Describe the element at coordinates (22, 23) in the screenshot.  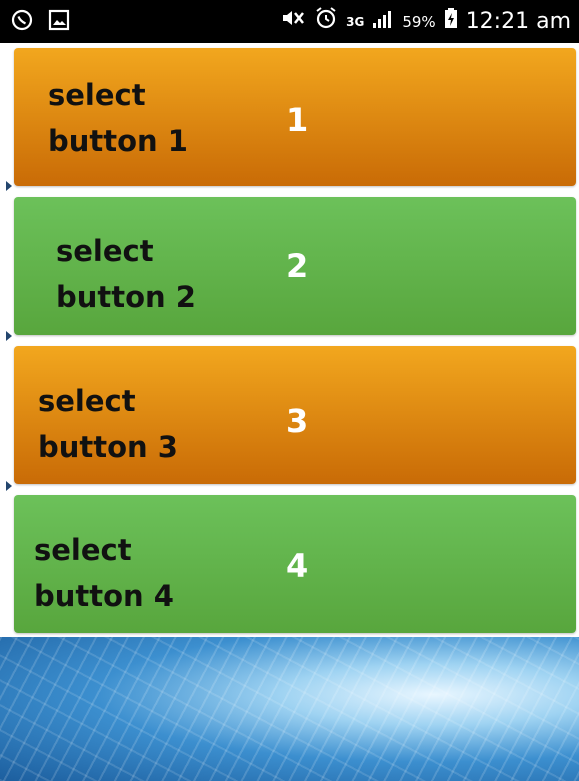
I see `whatsapp-icon` at that location.